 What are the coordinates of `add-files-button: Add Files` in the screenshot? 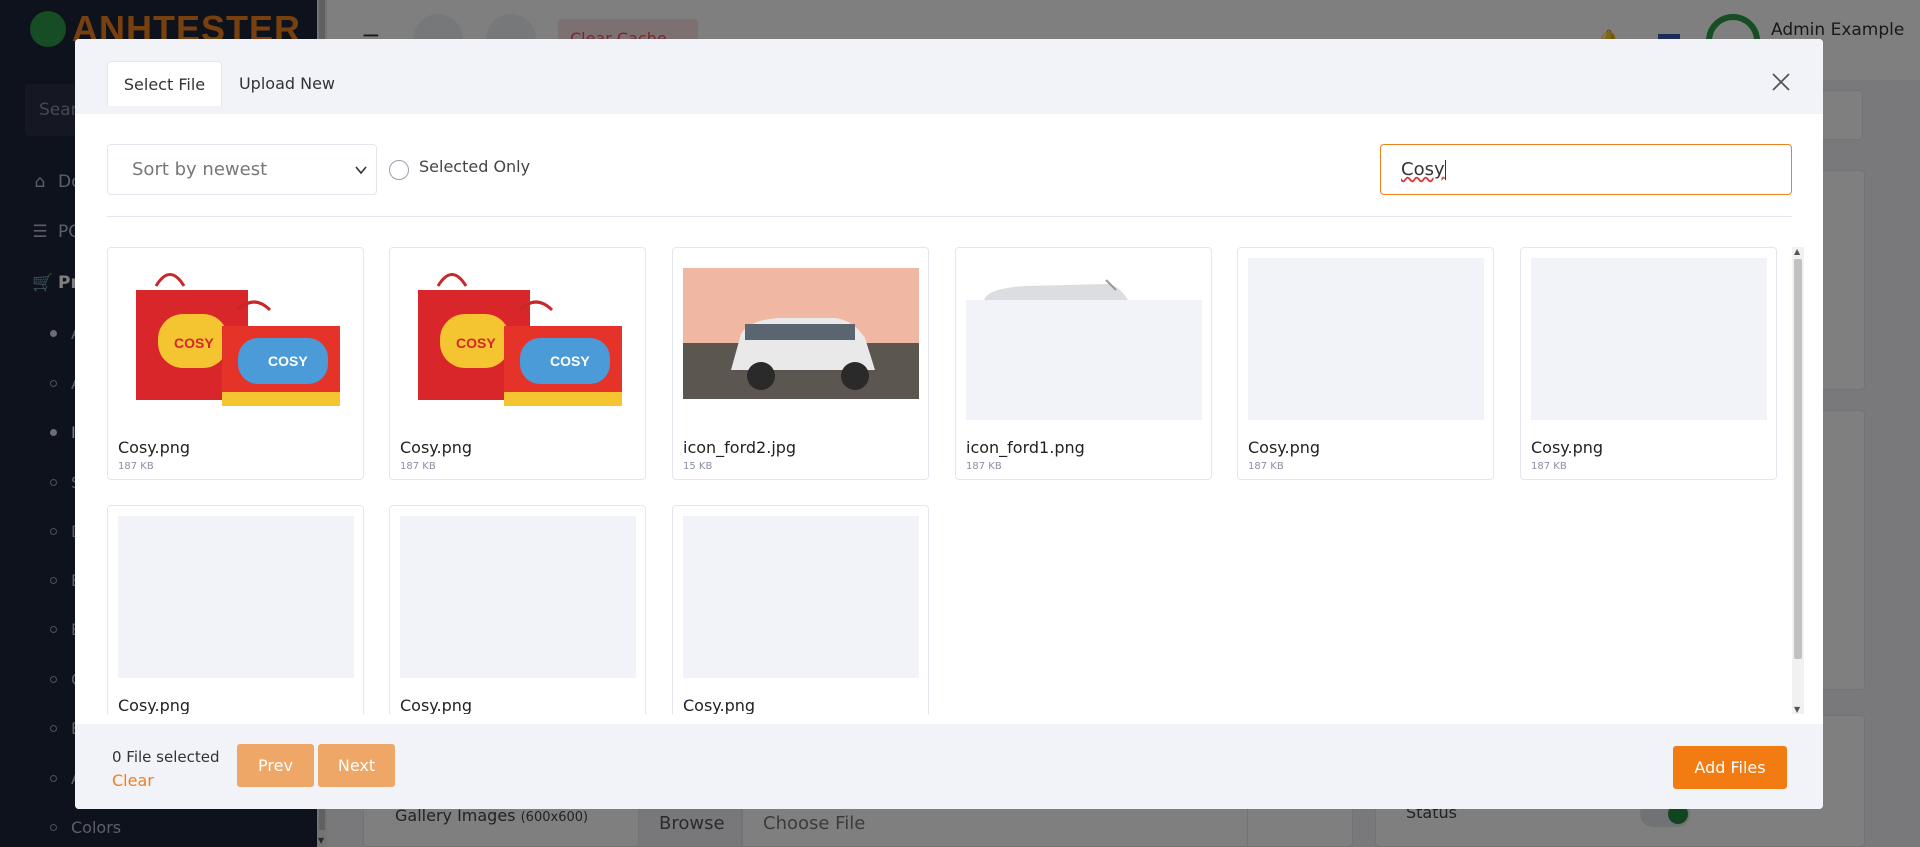 It's located at (1730, 767).